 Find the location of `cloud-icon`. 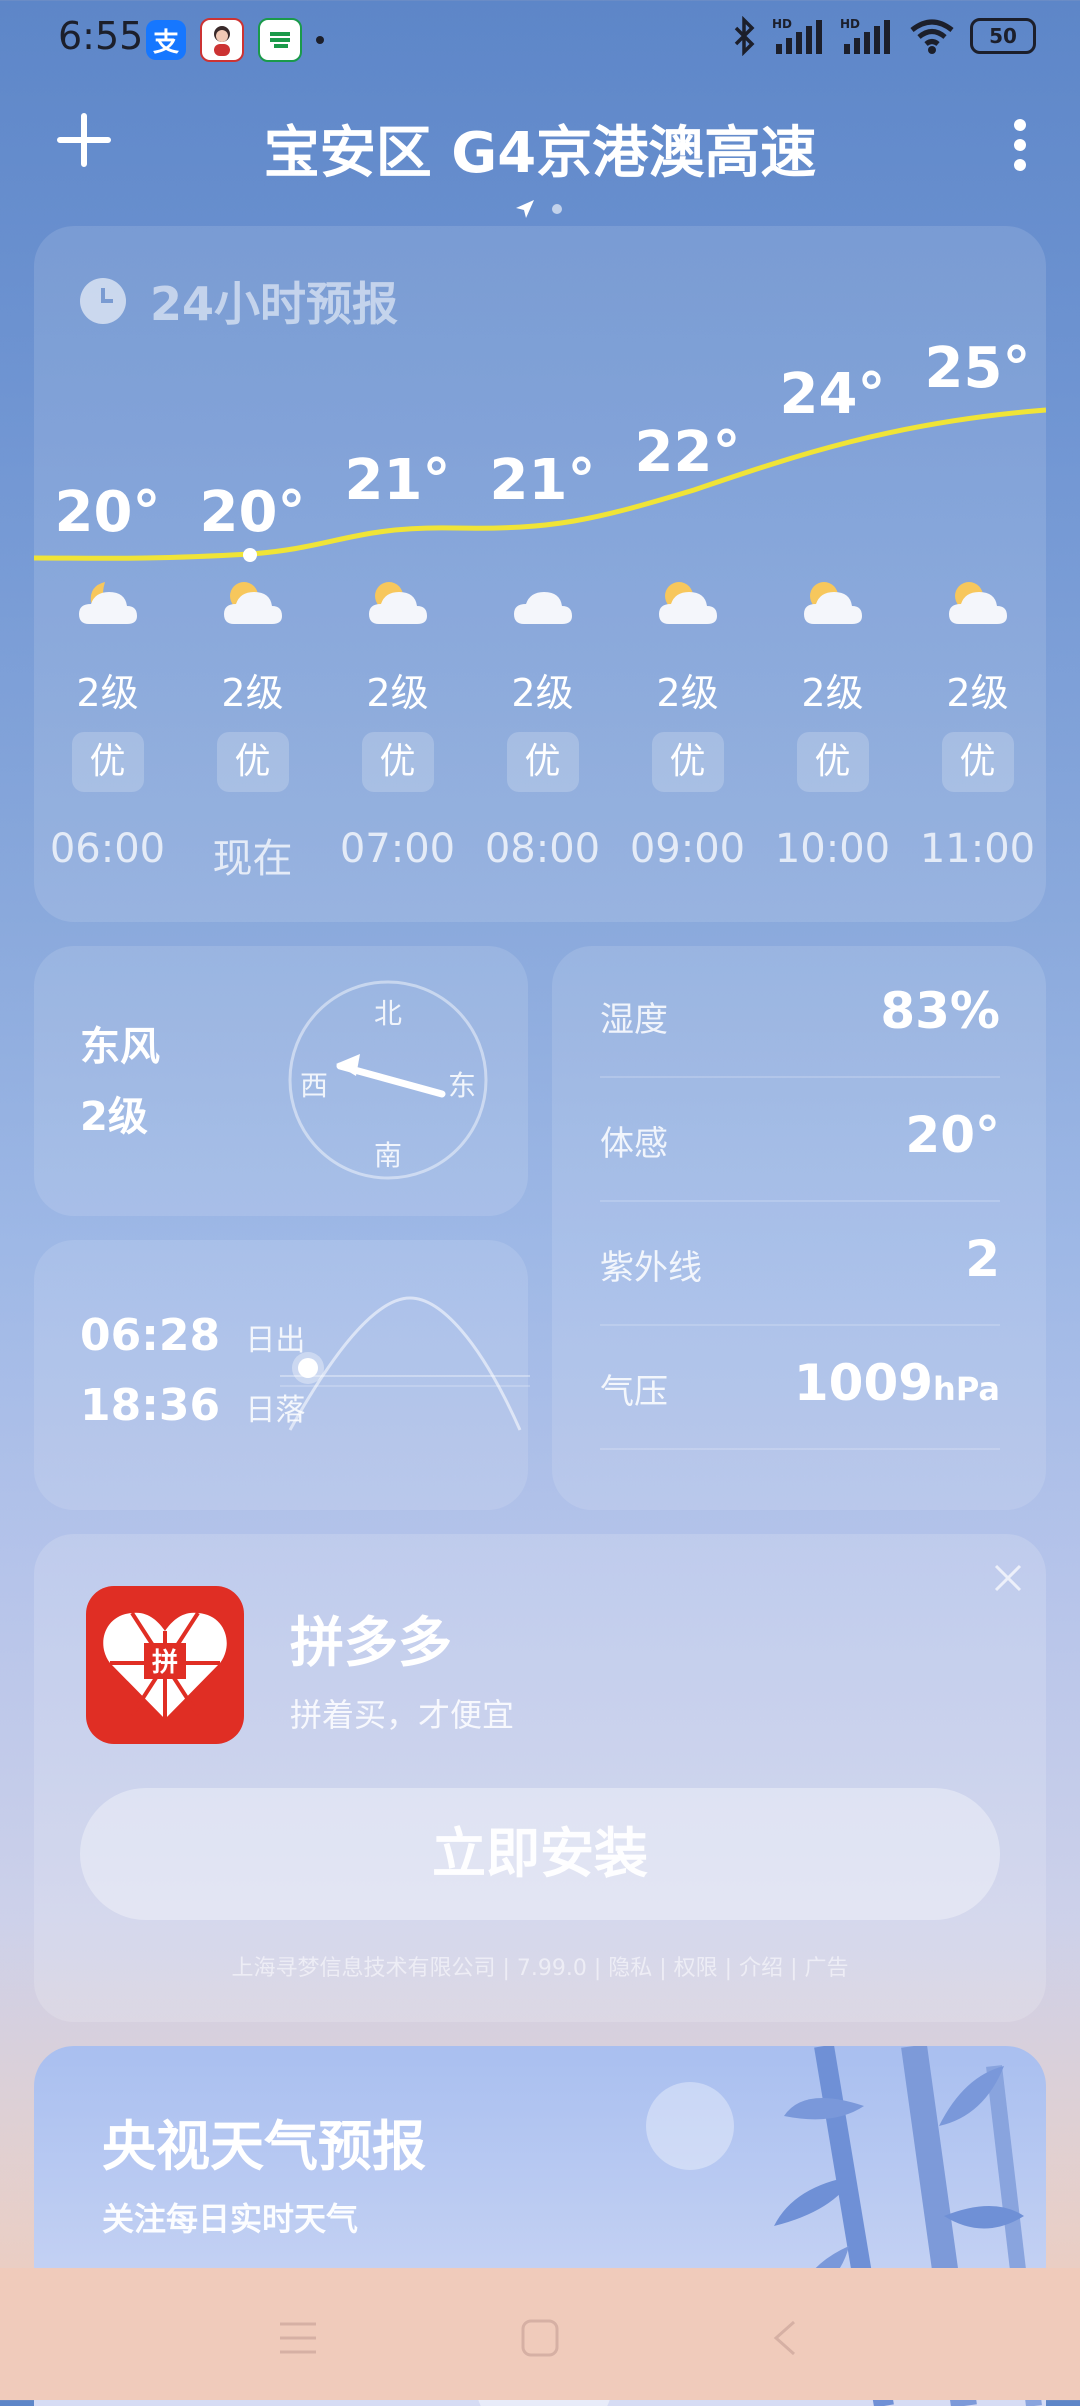

cloud-icon is located at coordinates (543, 606).